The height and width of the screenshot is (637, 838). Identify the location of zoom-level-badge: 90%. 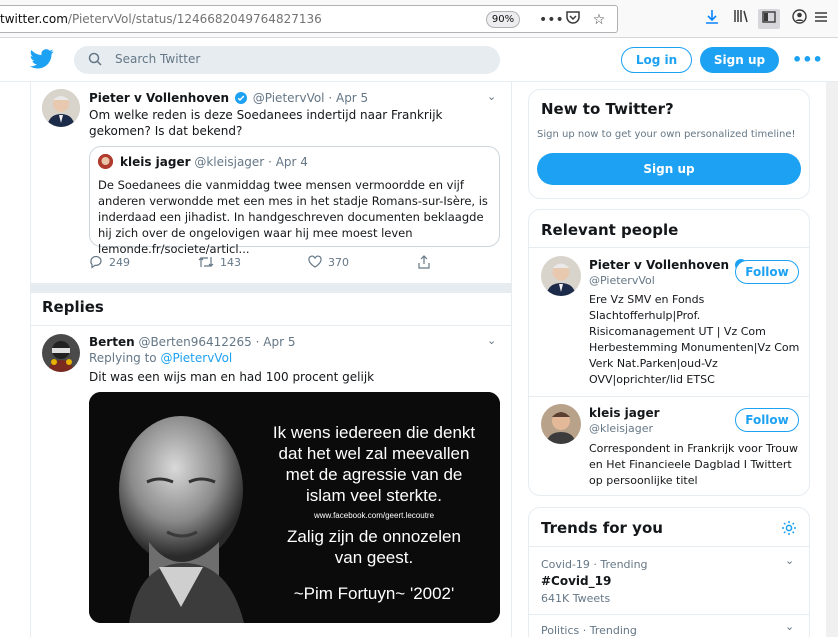
(503, 19).